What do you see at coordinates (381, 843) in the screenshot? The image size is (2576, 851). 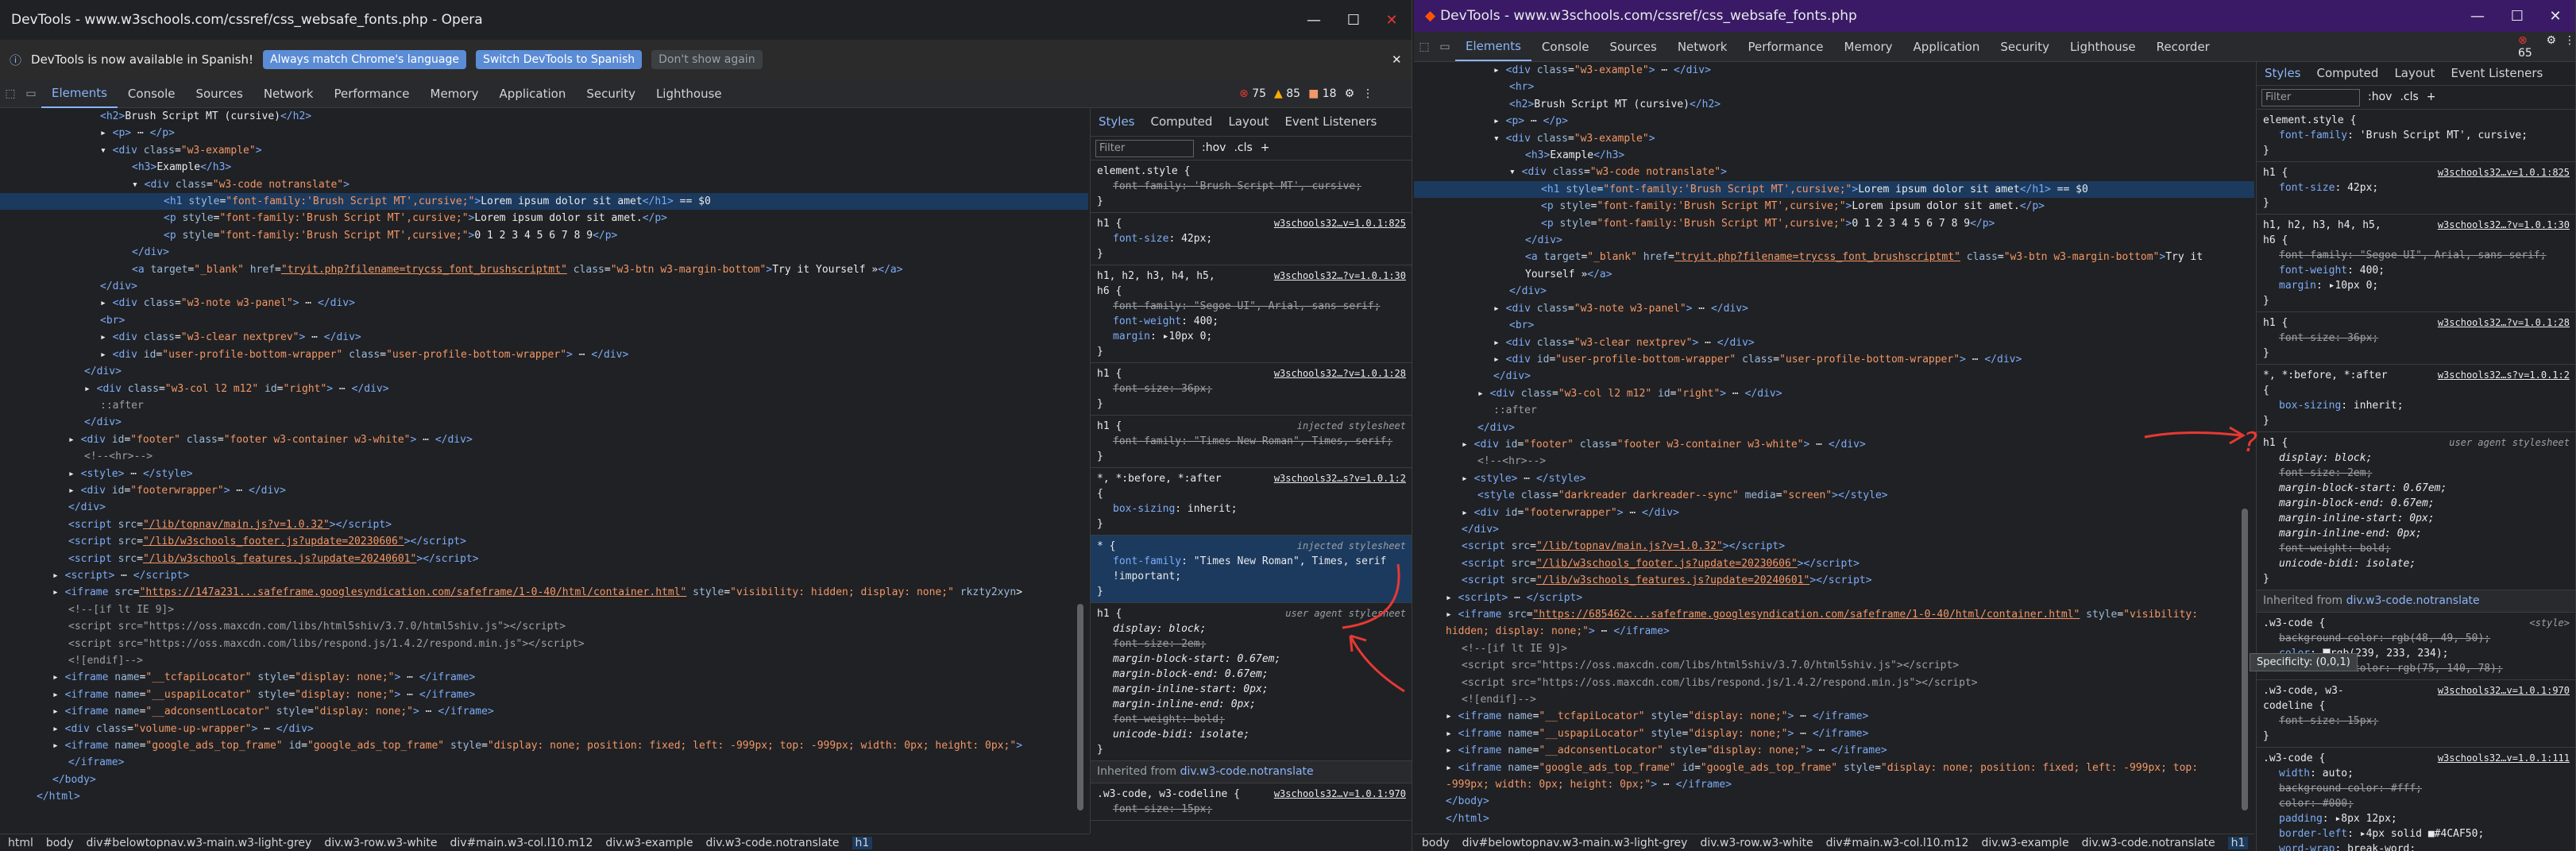 I see `breadcrumb-item: div.w3-row.w3-white` at bounding box center [381, 843].